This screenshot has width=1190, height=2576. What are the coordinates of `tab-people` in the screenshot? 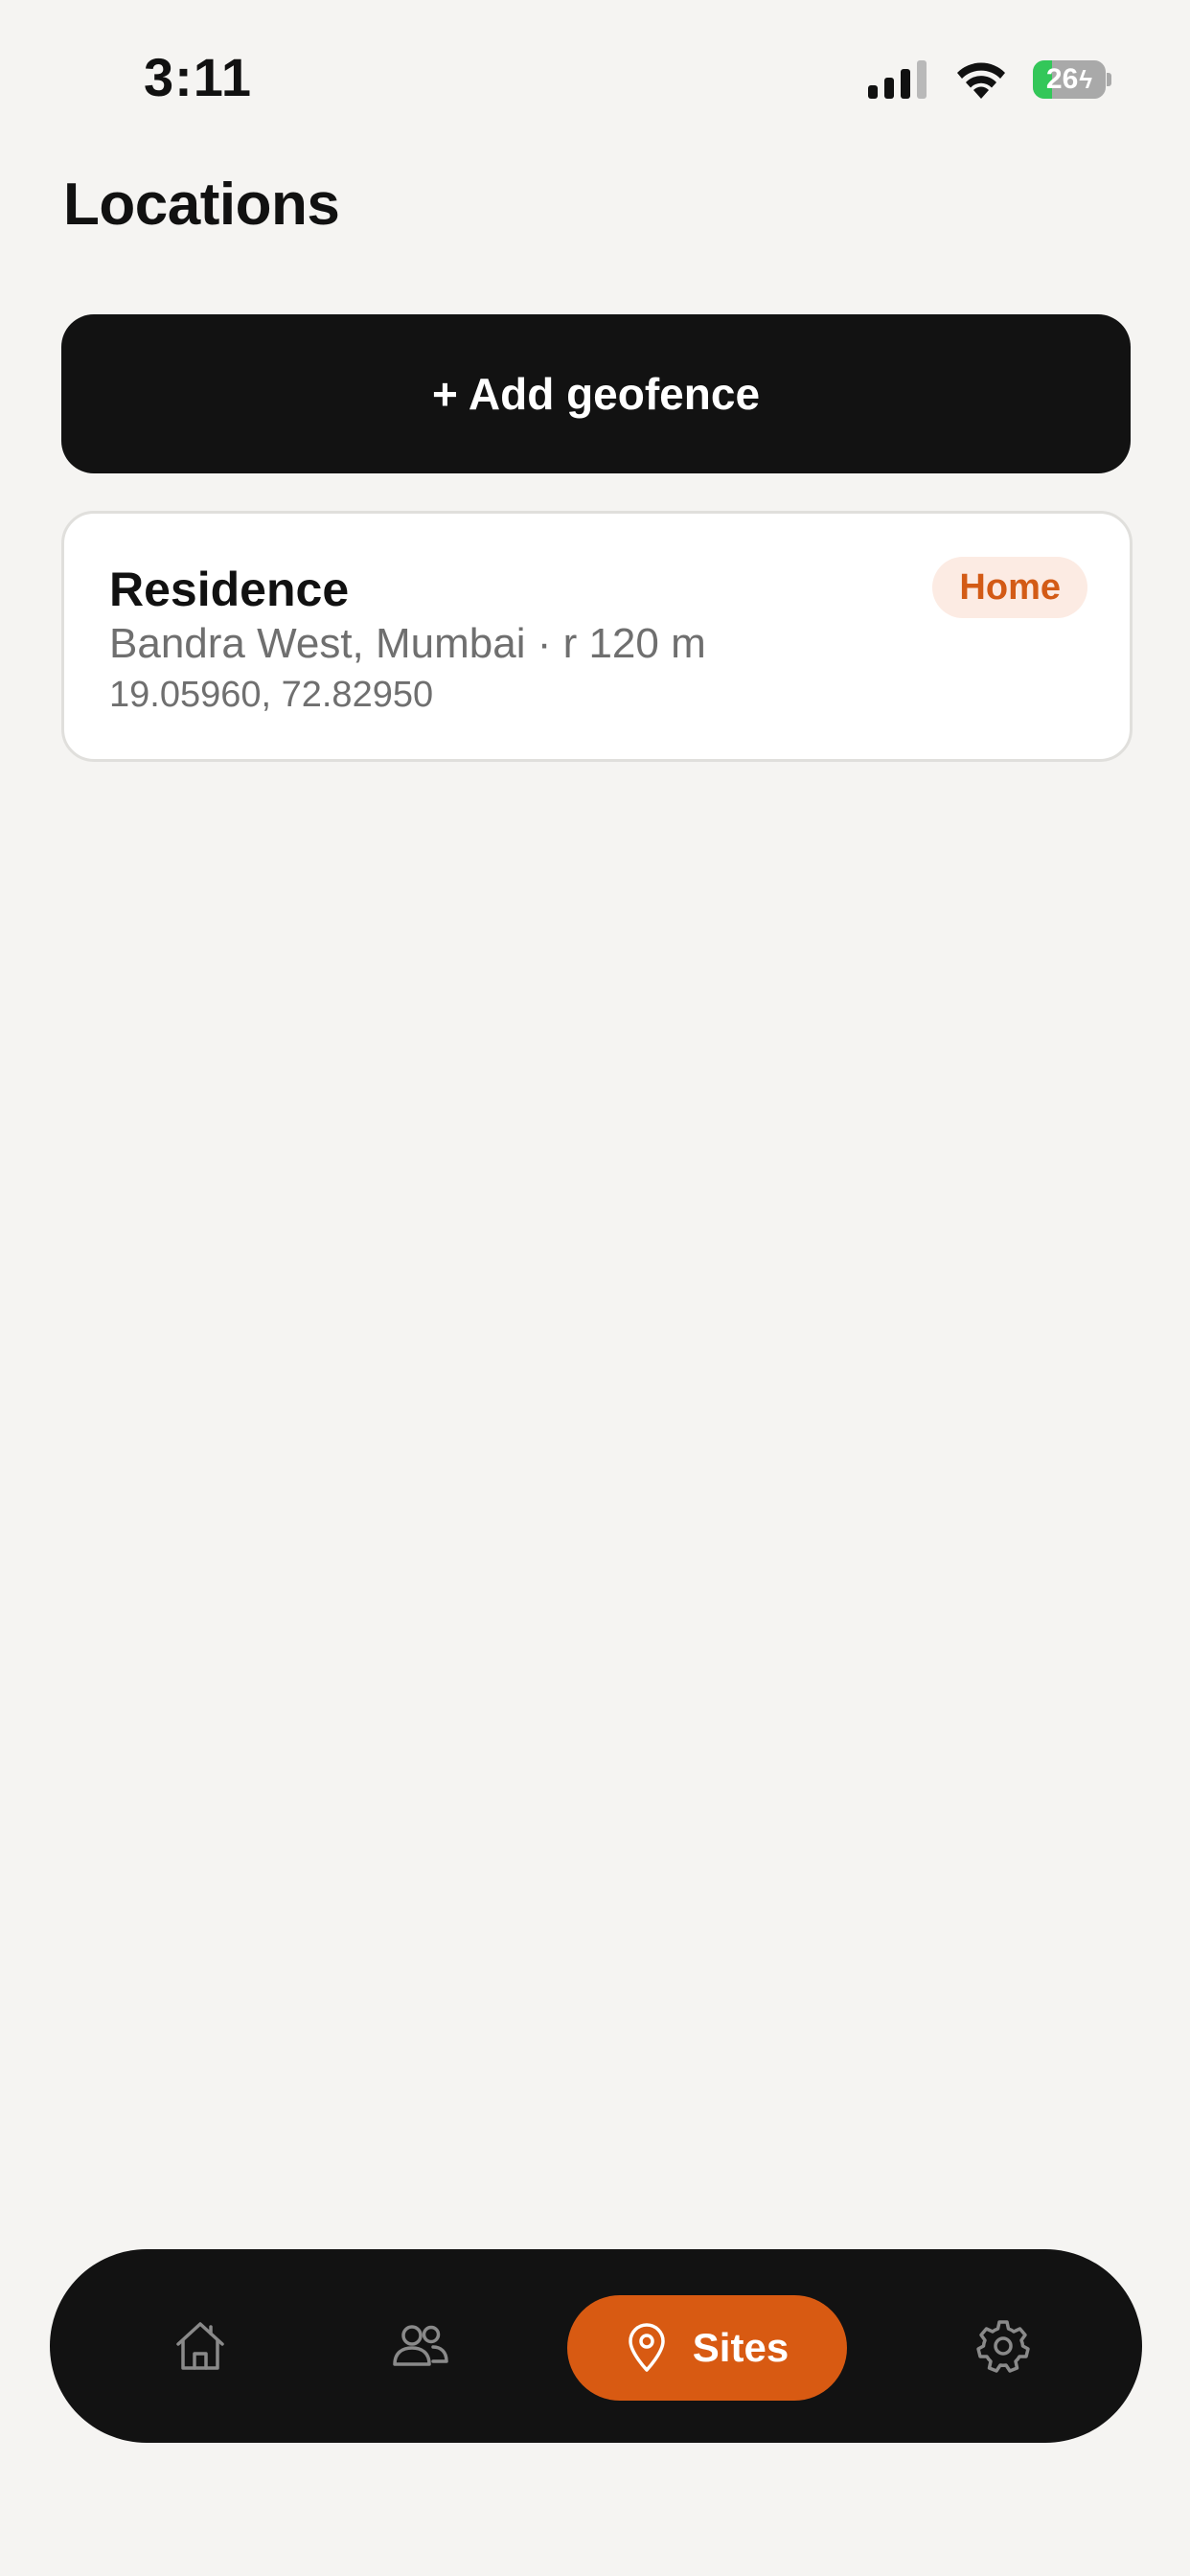 It's located at (421, 2346).